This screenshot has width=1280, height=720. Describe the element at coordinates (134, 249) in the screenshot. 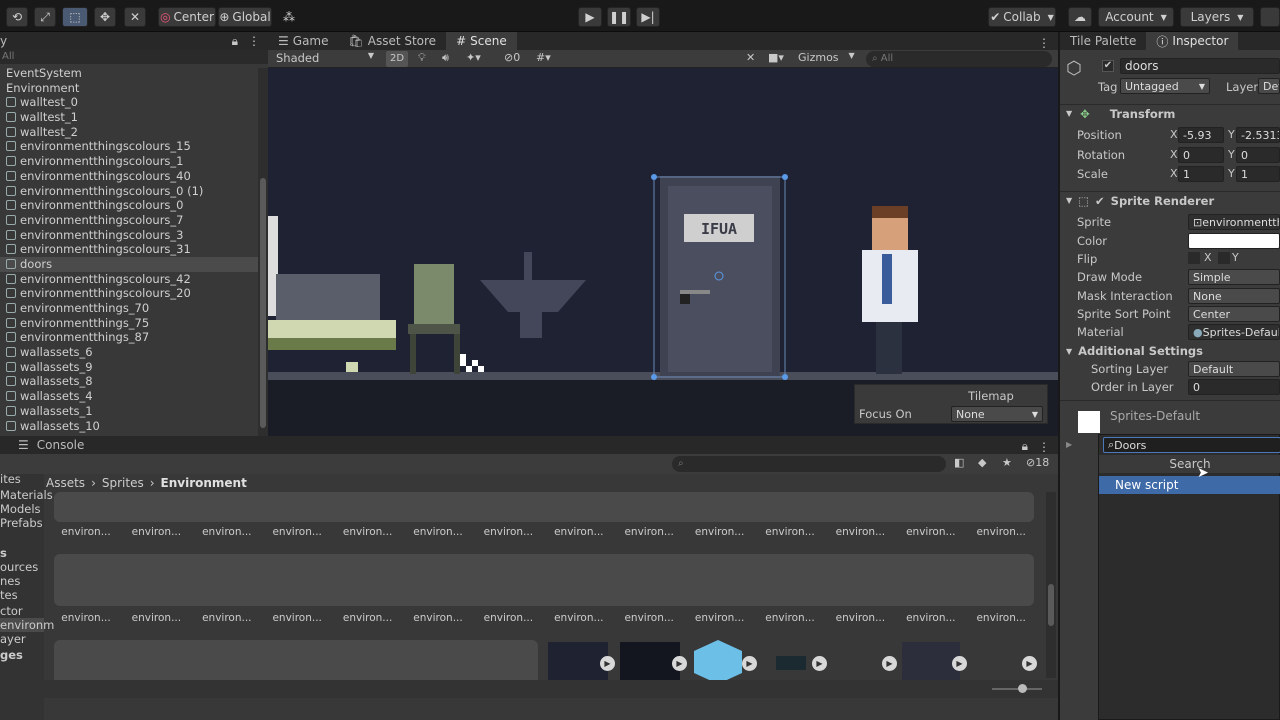

I see `hierarchy-item: environmentthingscolours_31` at that location.